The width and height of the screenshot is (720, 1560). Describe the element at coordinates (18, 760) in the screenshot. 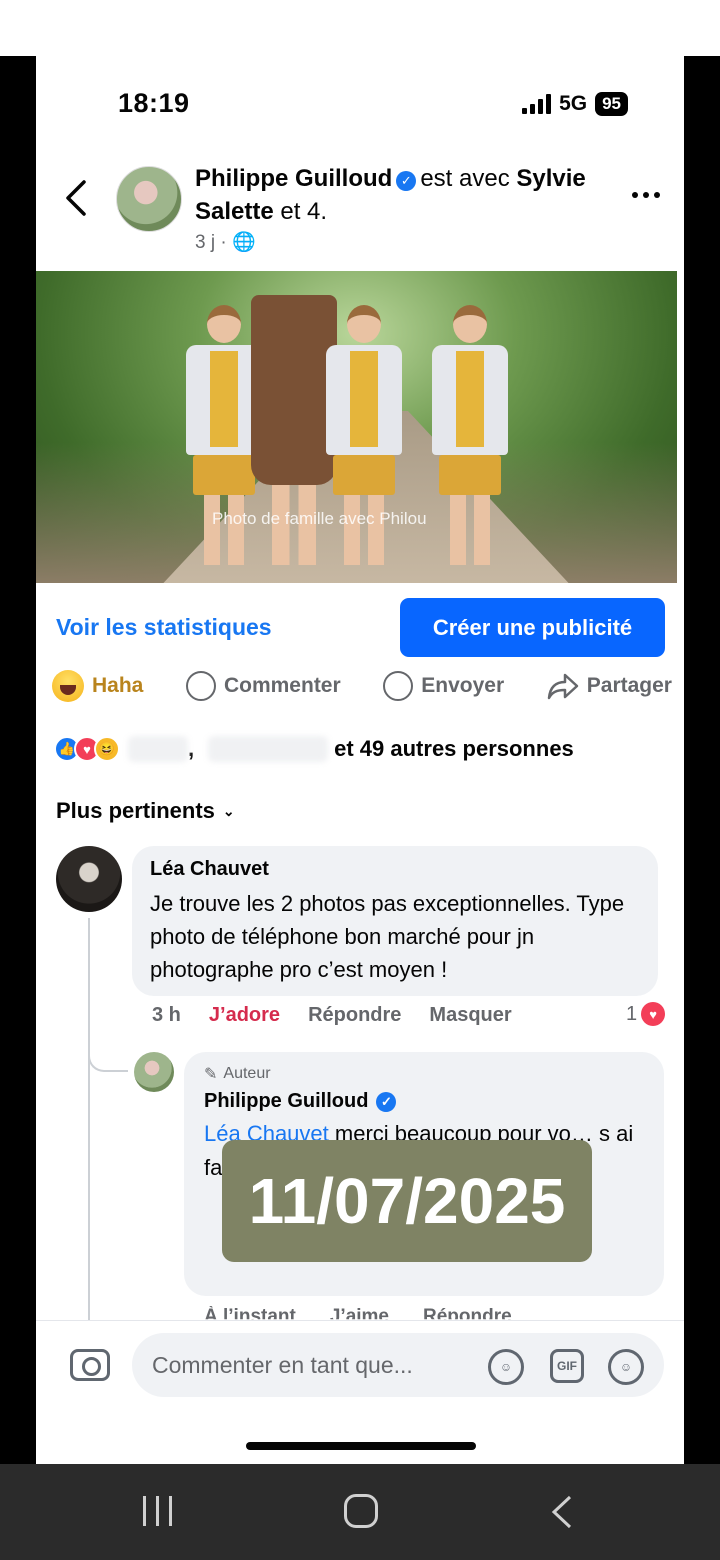

I see `left-letterbox` at that location.